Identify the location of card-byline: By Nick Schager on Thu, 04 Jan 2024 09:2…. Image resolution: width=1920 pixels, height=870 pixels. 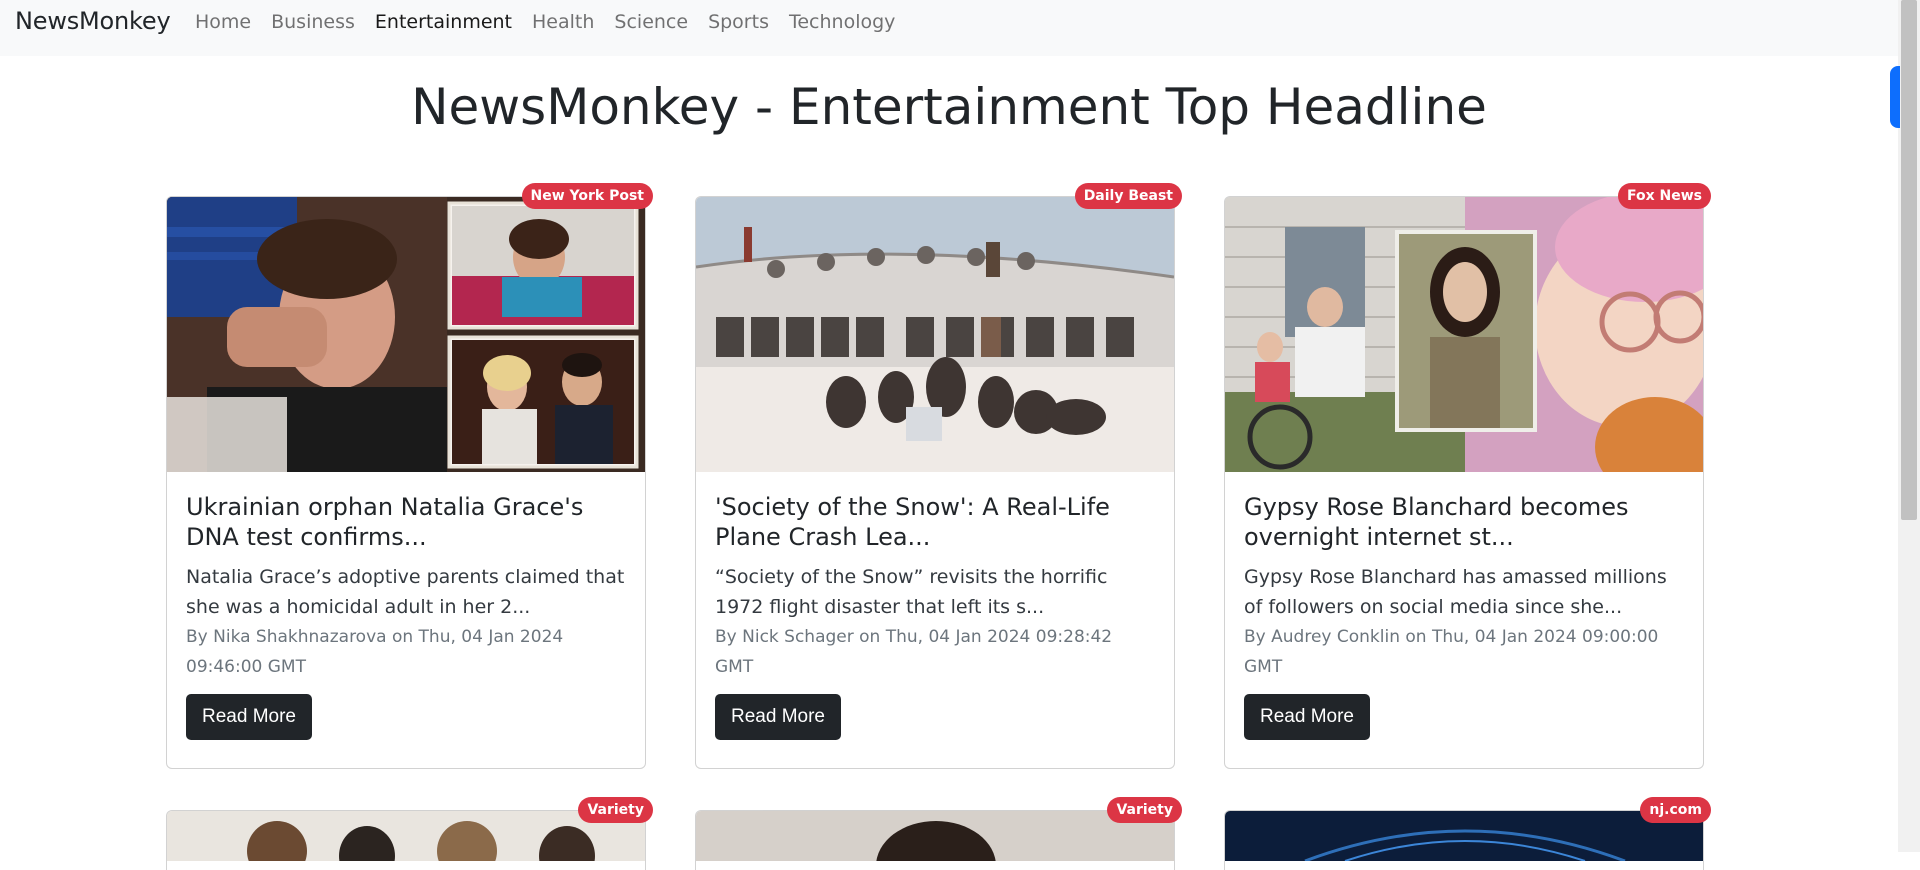
(914, 652).